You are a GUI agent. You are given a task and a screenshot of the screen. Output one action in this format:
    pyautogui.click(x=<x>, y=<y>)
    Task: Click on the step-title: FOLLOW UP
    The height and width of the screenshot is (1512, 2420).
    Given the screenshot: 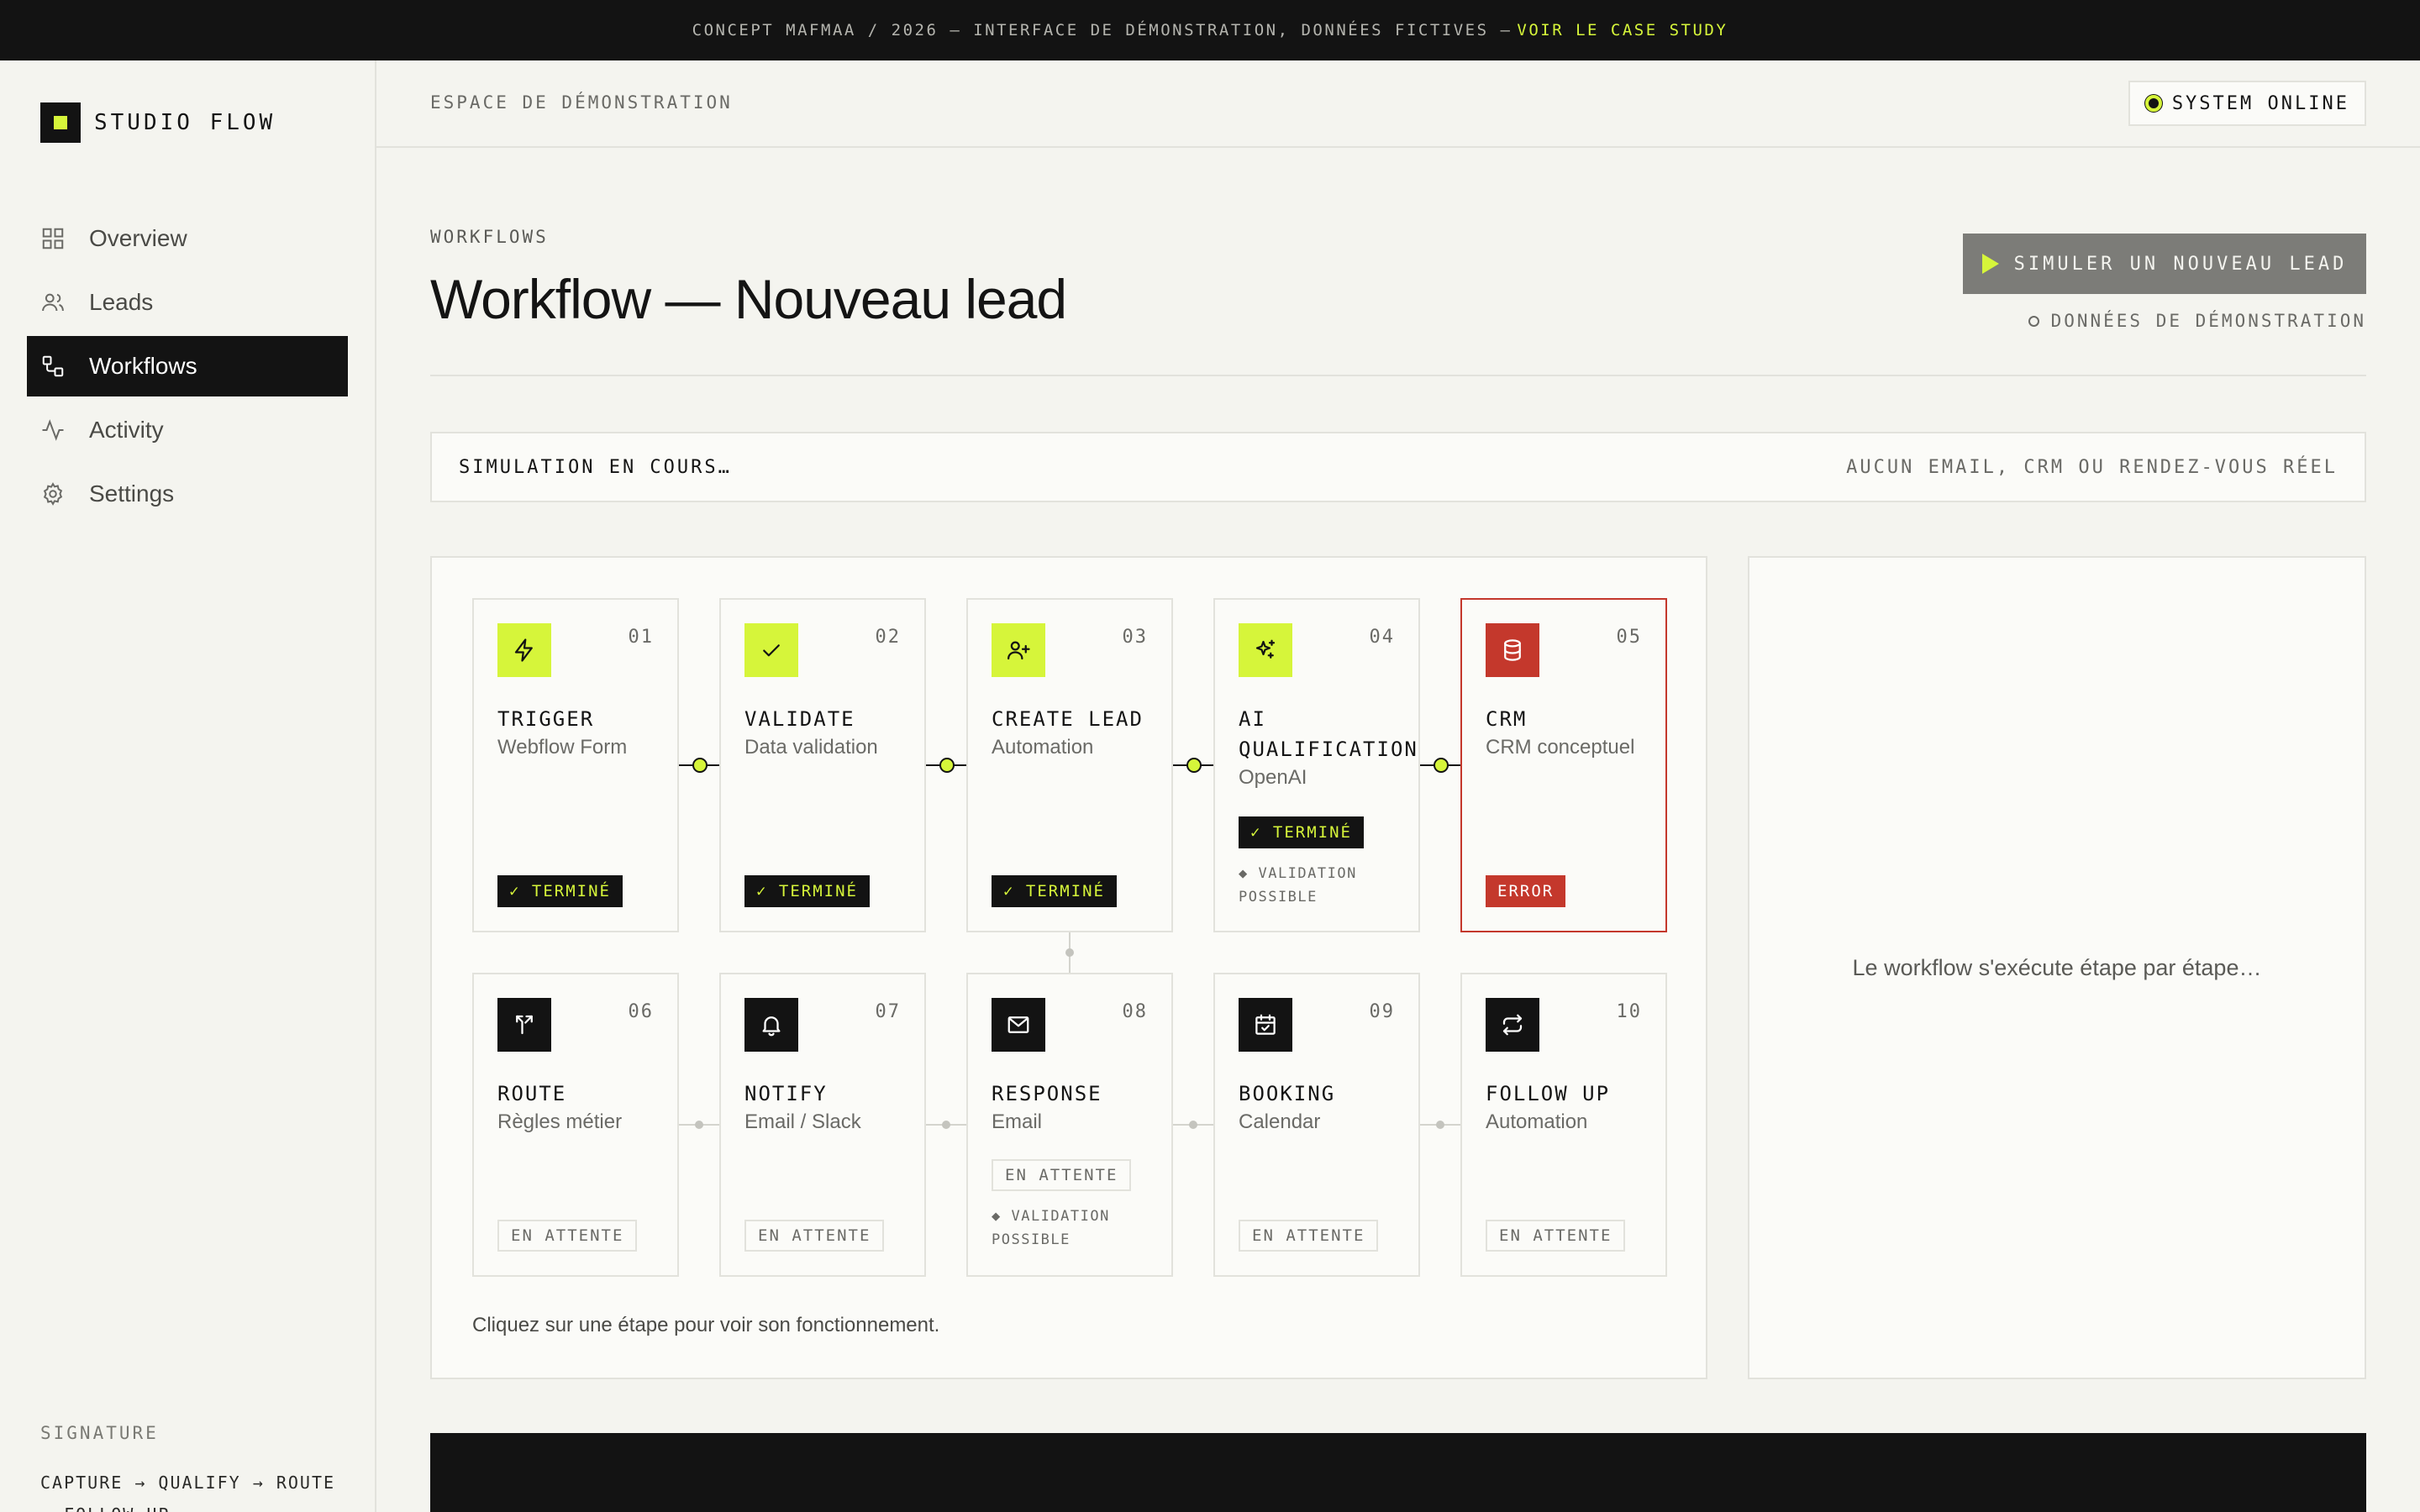 What is the action you would take?
    pyautogui.click(x=1548, y=1093)
    